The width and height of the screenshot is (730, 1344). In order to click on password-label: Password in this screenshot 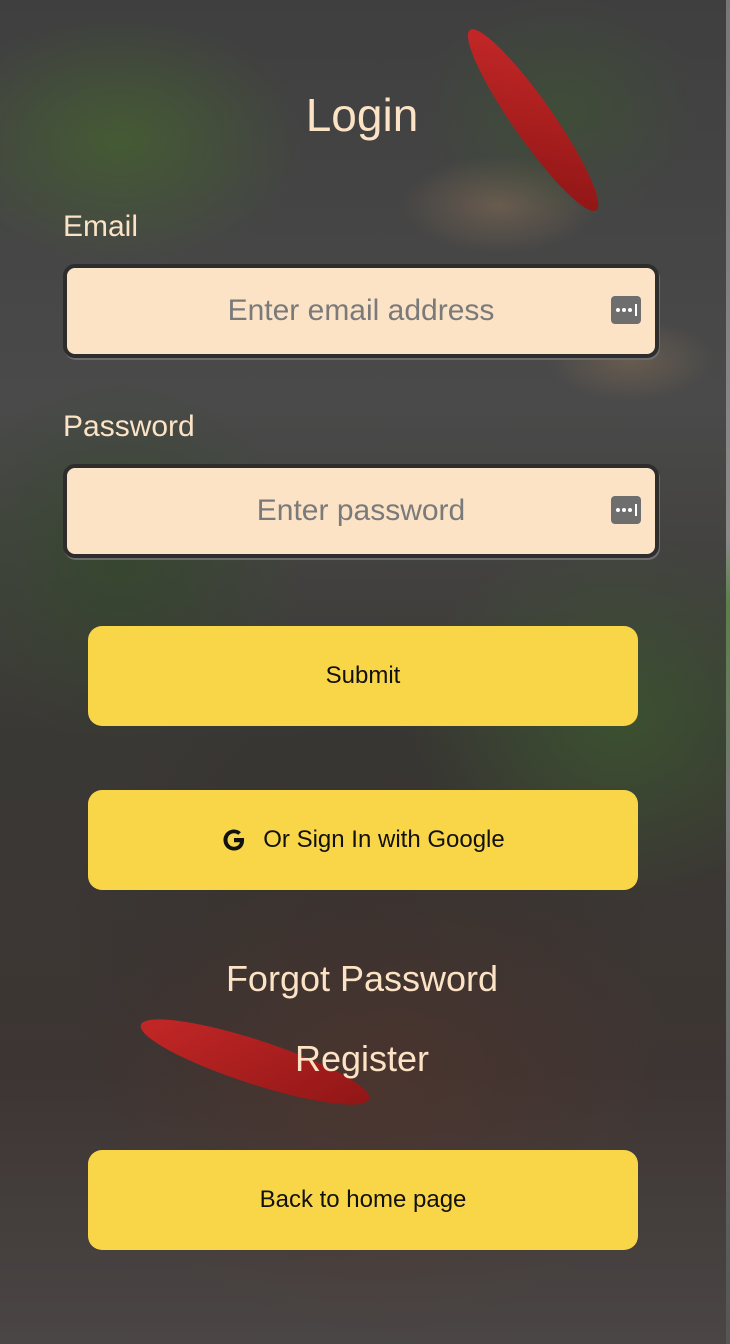, I will do `click(129, 426)`.